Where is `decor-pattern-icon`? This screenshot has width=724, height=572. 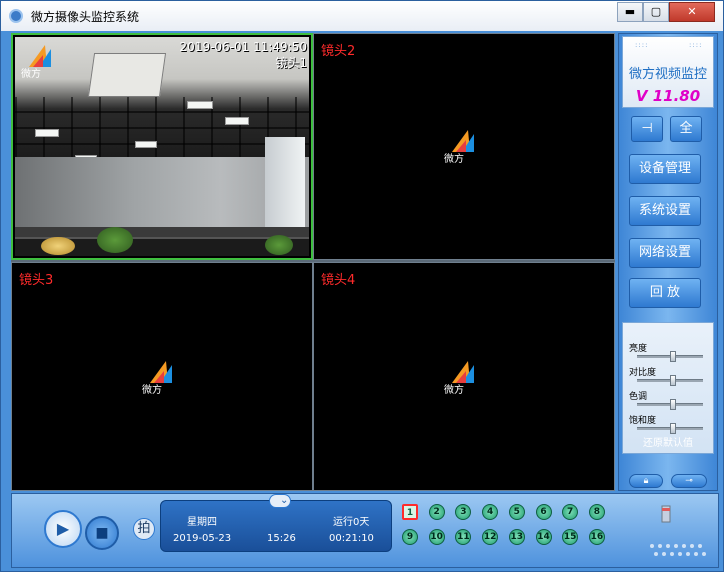
decor-pattern-icon is located at coordinates (678, 530).